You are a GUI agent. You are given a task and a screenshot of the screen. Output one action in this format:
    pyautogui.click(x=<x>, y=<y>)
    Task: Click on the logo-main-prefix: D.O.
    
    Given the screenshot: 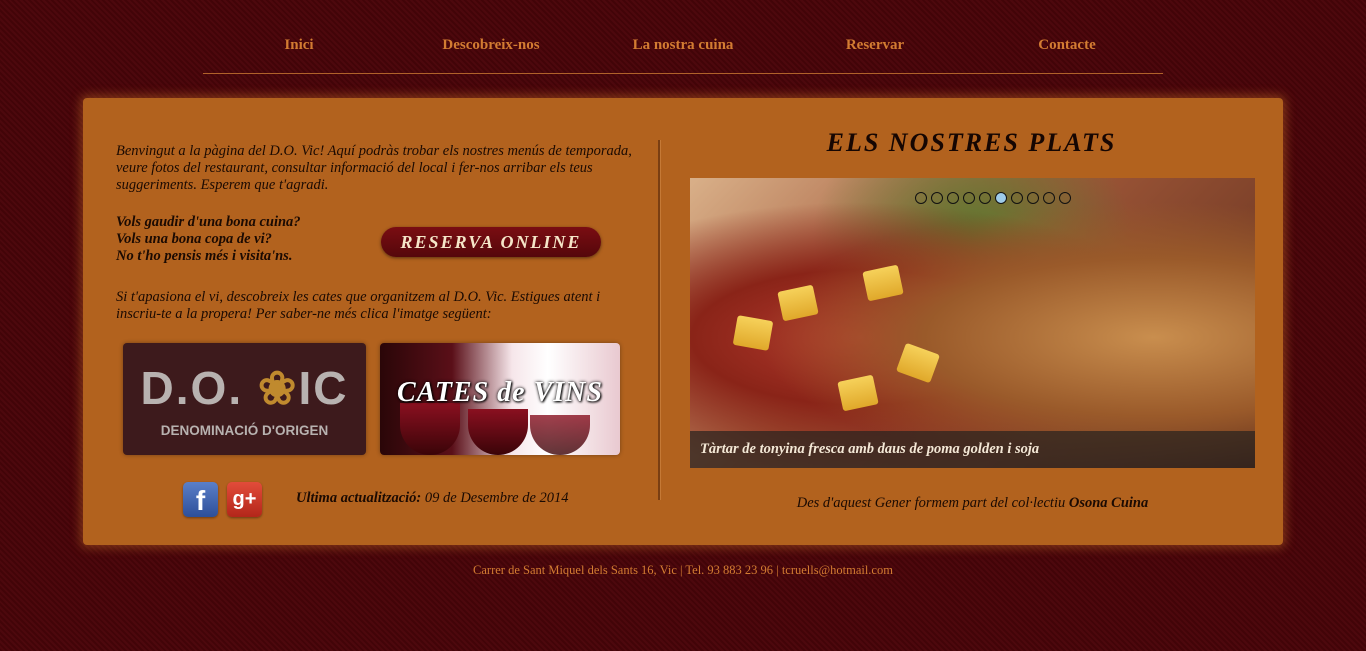 What is the action you would take?
    pyautogui.click(x=199, y=388)
    